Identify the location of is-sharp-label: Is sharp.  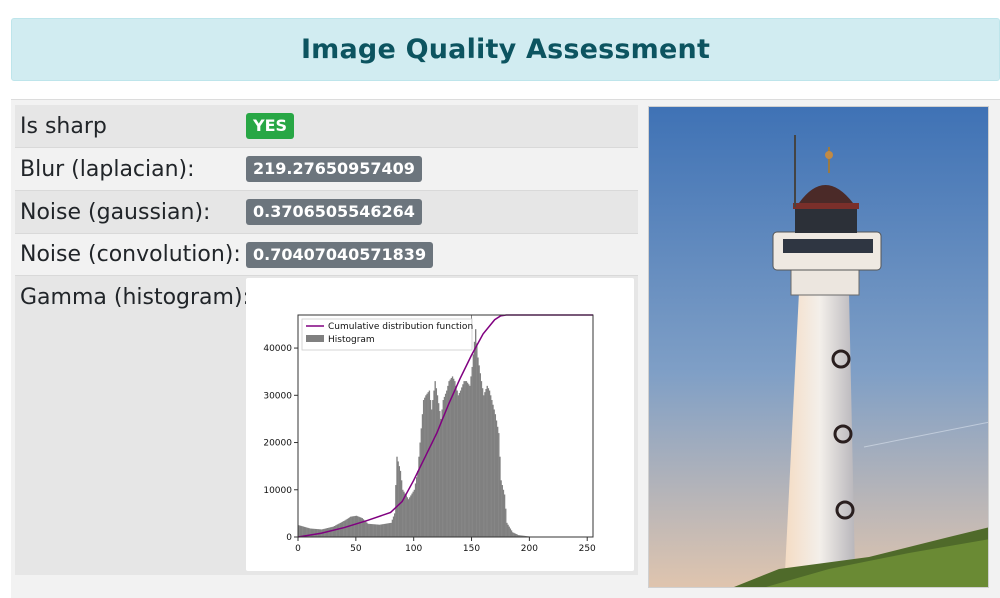
(63, 126).